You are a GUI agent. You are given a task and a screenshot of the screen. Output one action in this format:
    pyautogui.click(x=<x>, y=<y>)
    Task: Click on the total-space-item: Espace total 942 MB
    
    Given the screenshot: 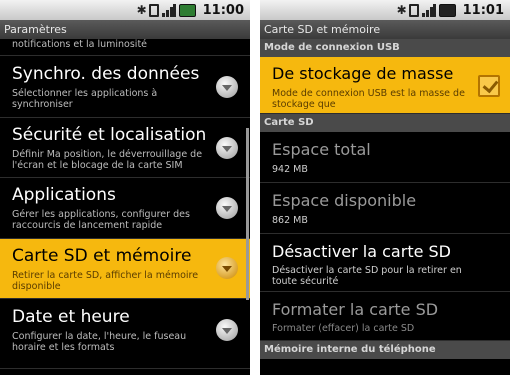 What is the action you would take?
    pyautogui.click(x=385, y=157)
    